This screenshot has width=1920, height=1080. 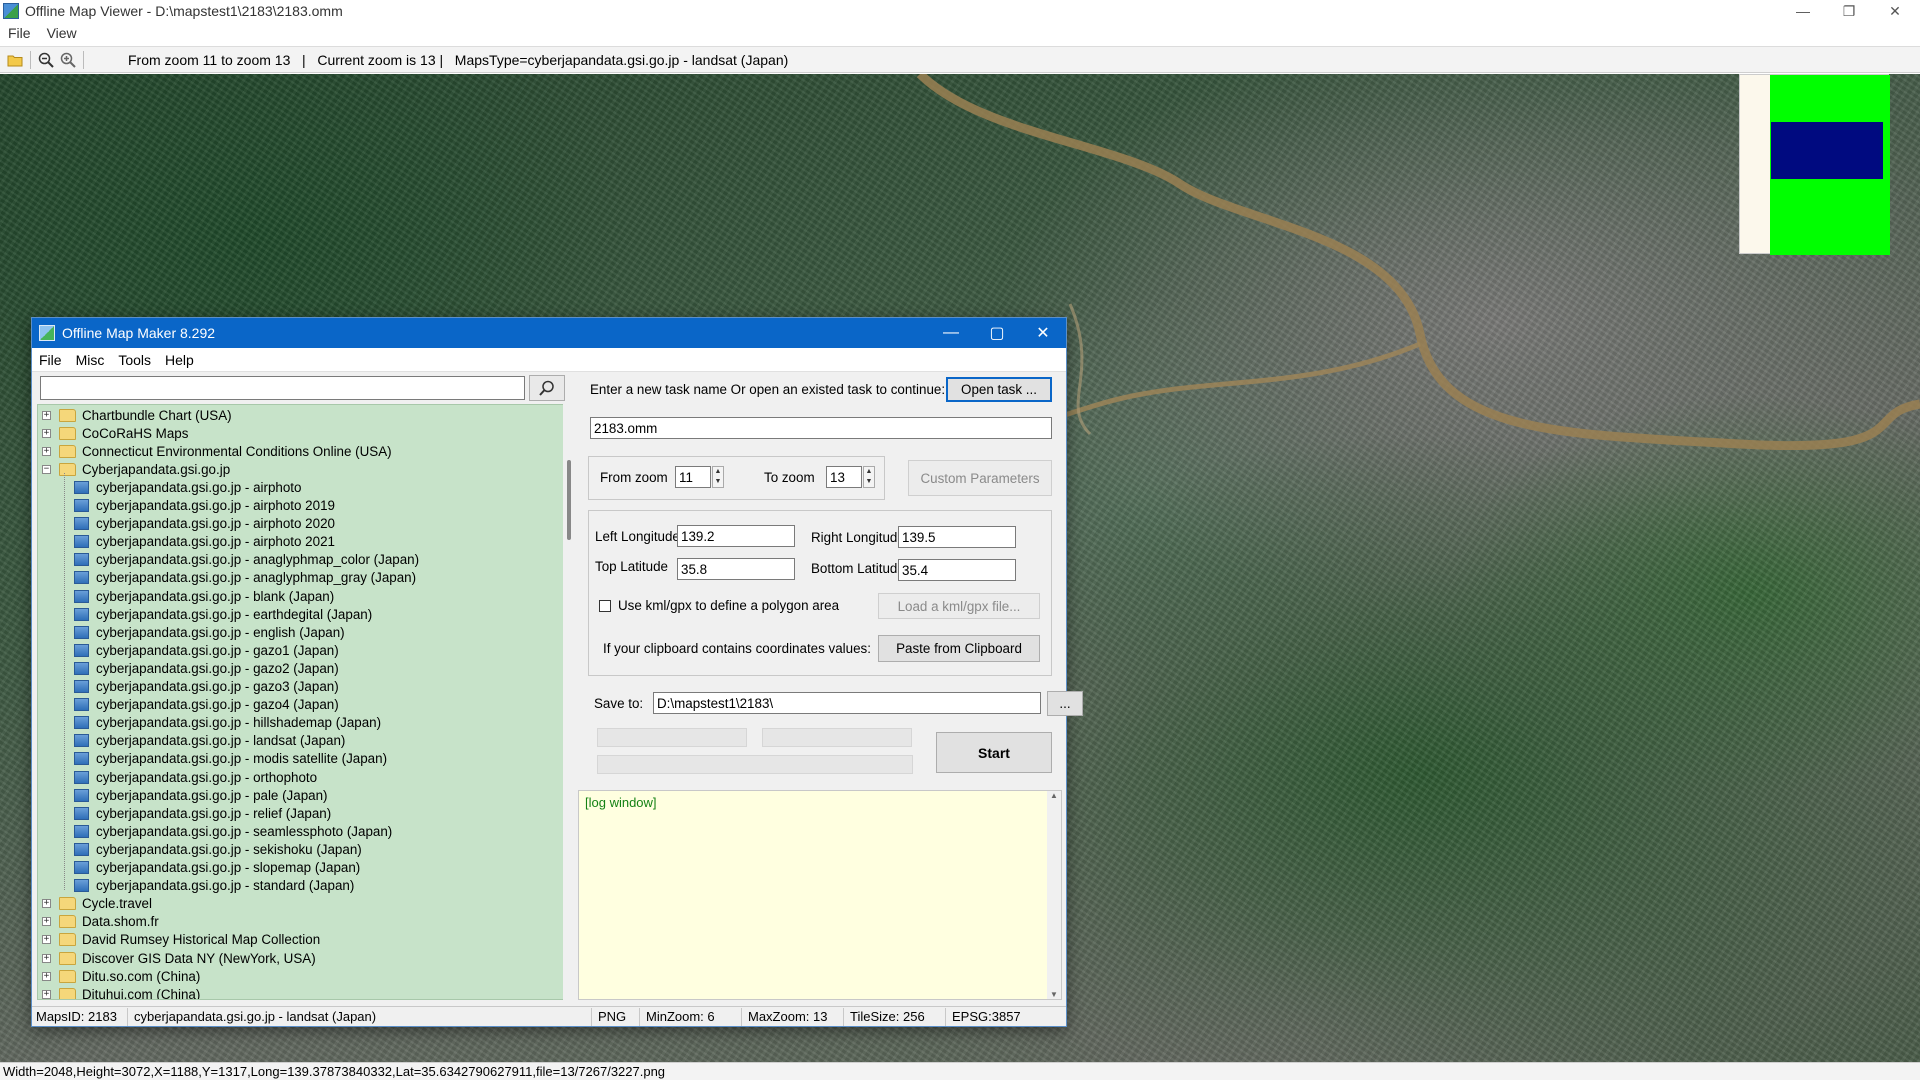 What do you see at coordinates (858, 537) in the screenshot?
I see `right-longitude-label: Right Longitude` at bounding box center [858, 537].